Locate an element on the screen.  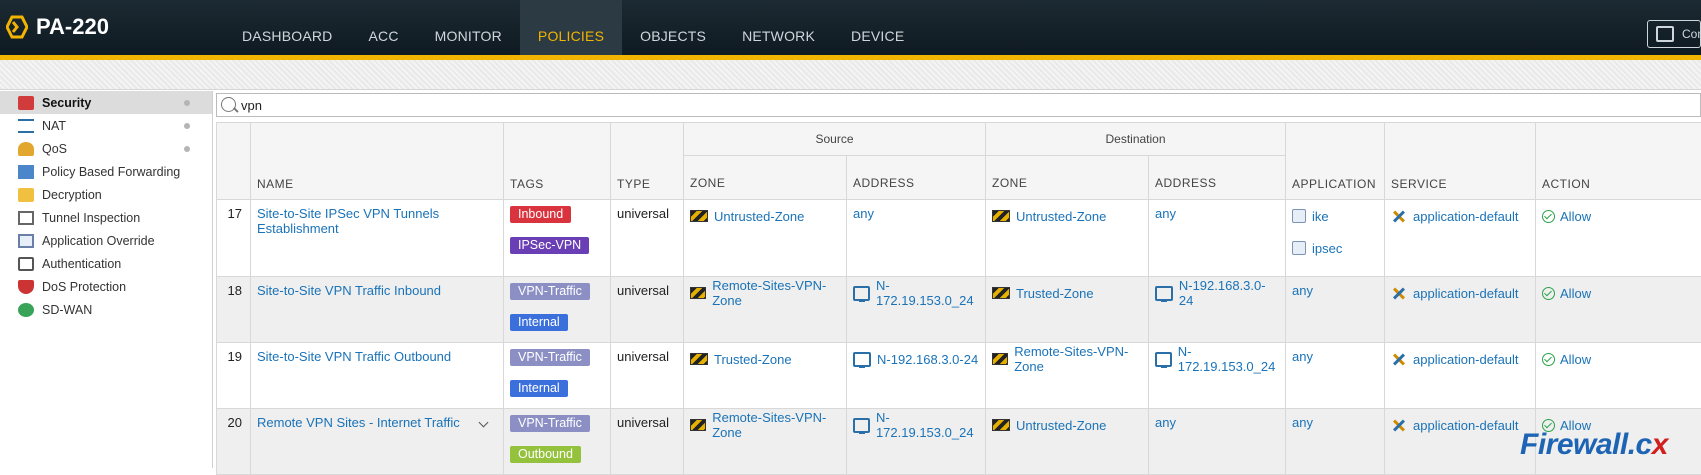
rule-name-link: Remote VPN Sites - Internet Traffic is located at coordinates (358, 422).